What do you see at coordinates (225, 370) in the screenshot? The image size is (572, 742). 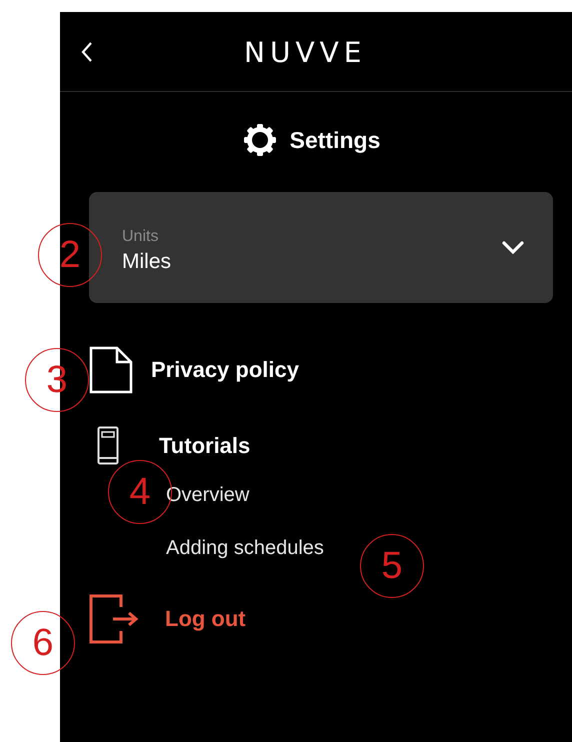 I see `menu-item: Privacy policy` at bounding box center [225, 370].